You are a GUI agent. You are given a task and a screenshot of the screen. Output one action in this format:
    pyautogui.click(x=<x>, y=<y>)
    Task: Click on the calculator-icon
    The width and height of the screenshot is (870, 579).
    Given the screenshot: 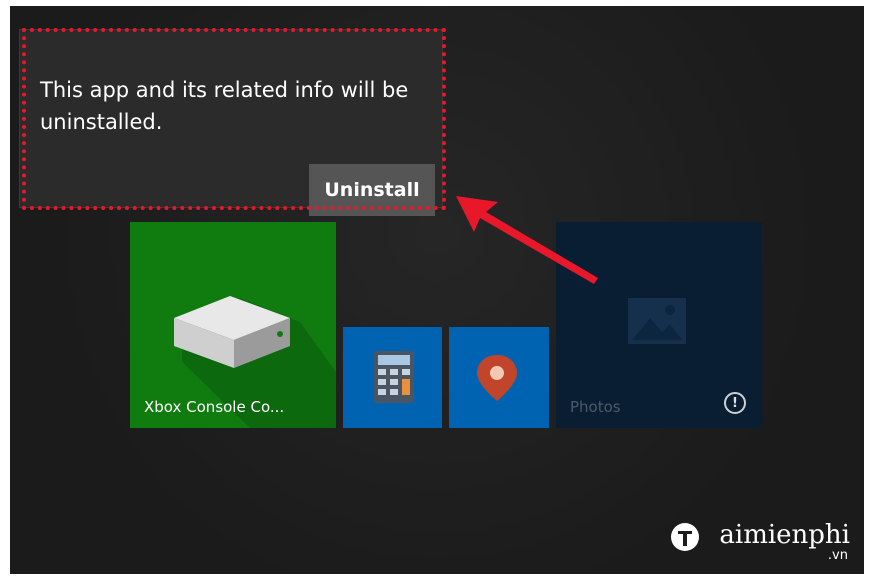 What is the action you would take?
    pyautogui.click(x=394, y=377)
    